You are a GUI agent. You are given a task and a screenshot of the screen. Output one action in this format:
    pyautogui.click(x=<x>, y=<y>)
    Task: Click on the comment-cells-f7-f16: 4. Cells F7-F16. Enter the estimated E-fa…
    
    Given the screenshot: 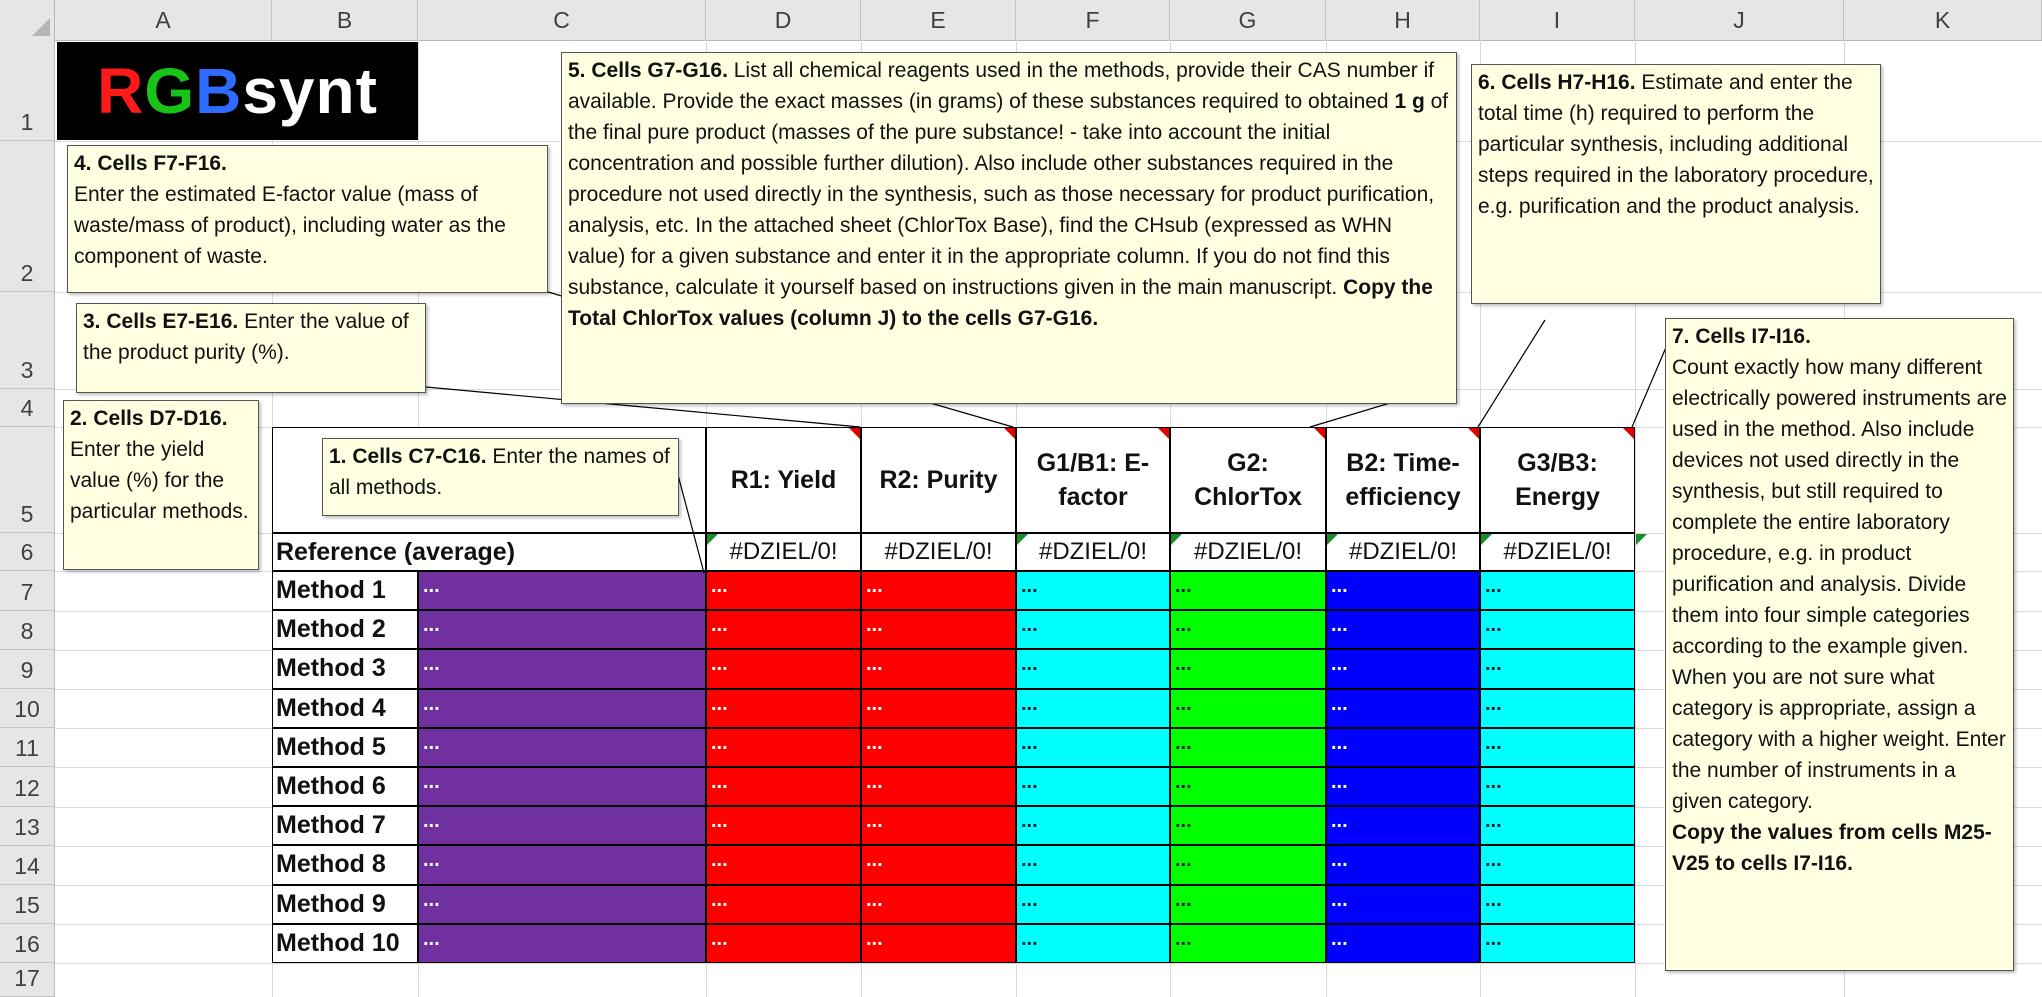 What is the action you would take?
    pyautogui.click(x=307, y=219)
    